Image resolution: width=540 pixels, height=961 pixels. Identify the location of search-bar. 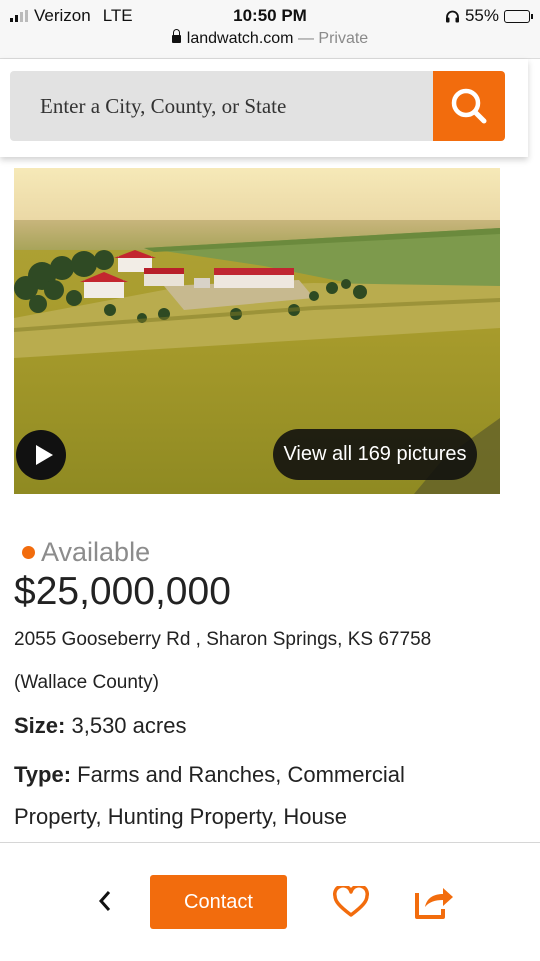
(264, 108).